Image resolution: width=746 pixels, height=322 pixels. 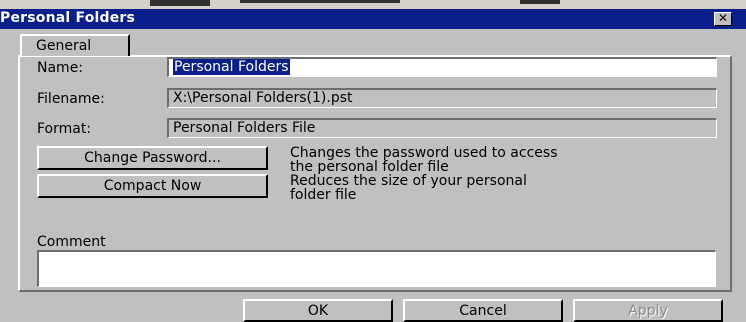 I want to click on name-field-value: Personal Folders, so click(x=231, y=67).